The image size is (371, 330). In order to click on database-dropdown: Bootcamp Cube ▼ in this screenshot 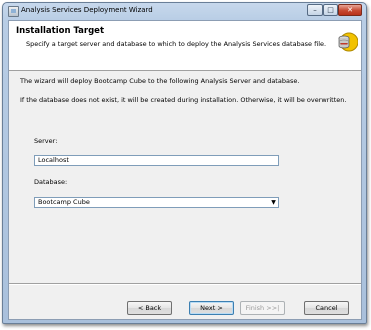, I will do `click(156, 202)`.